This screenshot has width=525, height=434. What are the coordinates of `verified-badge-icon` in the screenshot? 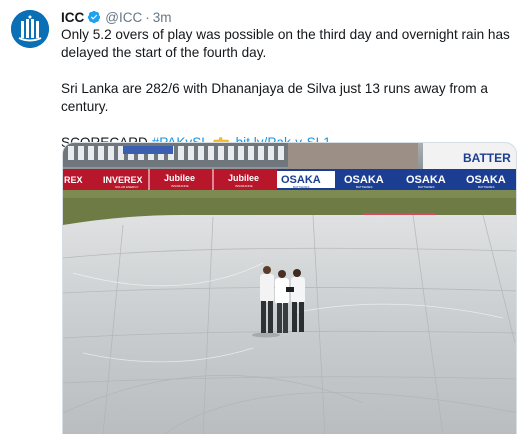 It's located at (94, 17).